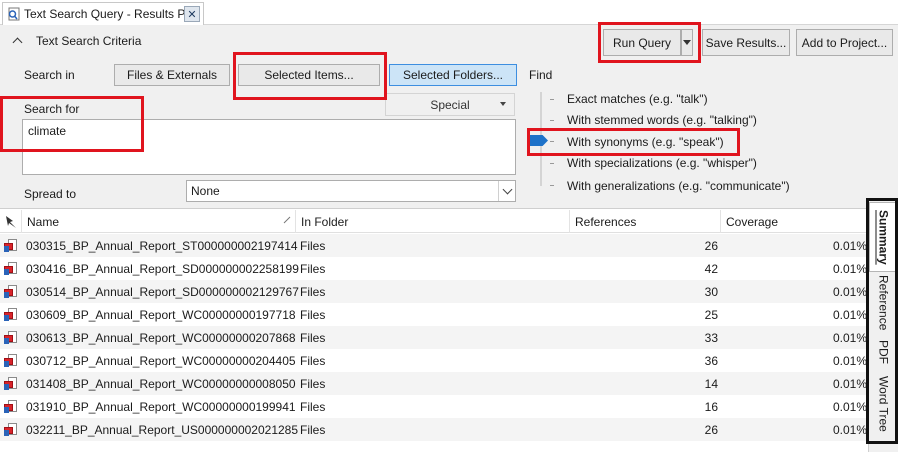 The height and width of the screenshot is (452, 898). What do you see at coordinates (161, 406) in the screenshot?
I see `cell-name: 031910_BP_Annual_Report_WC00000000199941` at bounding box center [161, 406].